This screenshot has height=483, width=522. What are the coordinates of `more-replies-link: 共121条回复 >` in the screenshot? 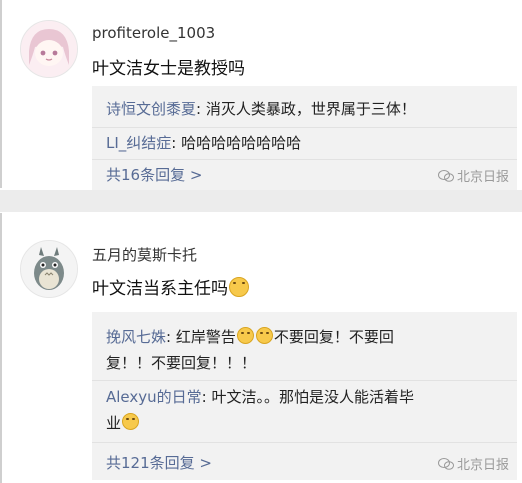 It's located at (159, 462).